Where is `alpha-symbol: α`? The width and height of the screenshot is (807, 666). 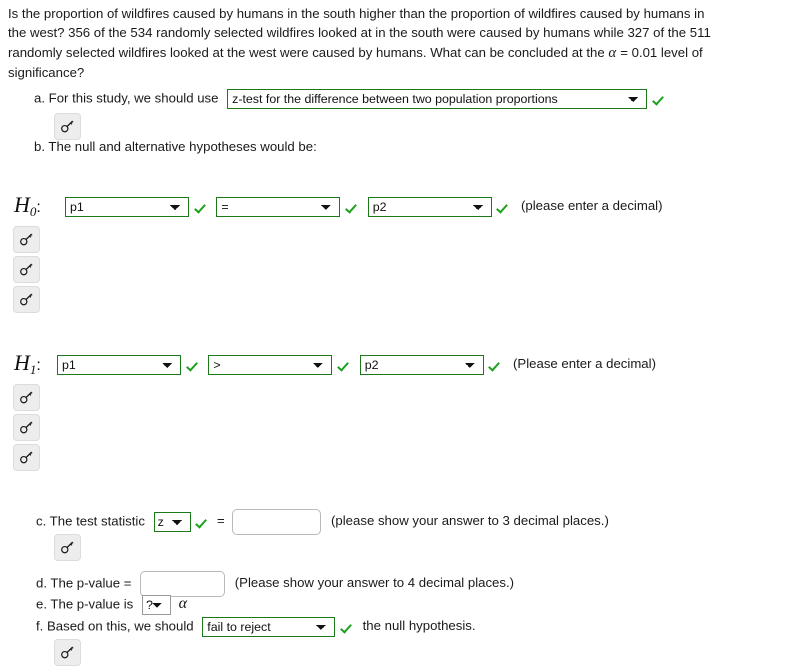
alpha-symbol: α is located at coordinates (612, 52).